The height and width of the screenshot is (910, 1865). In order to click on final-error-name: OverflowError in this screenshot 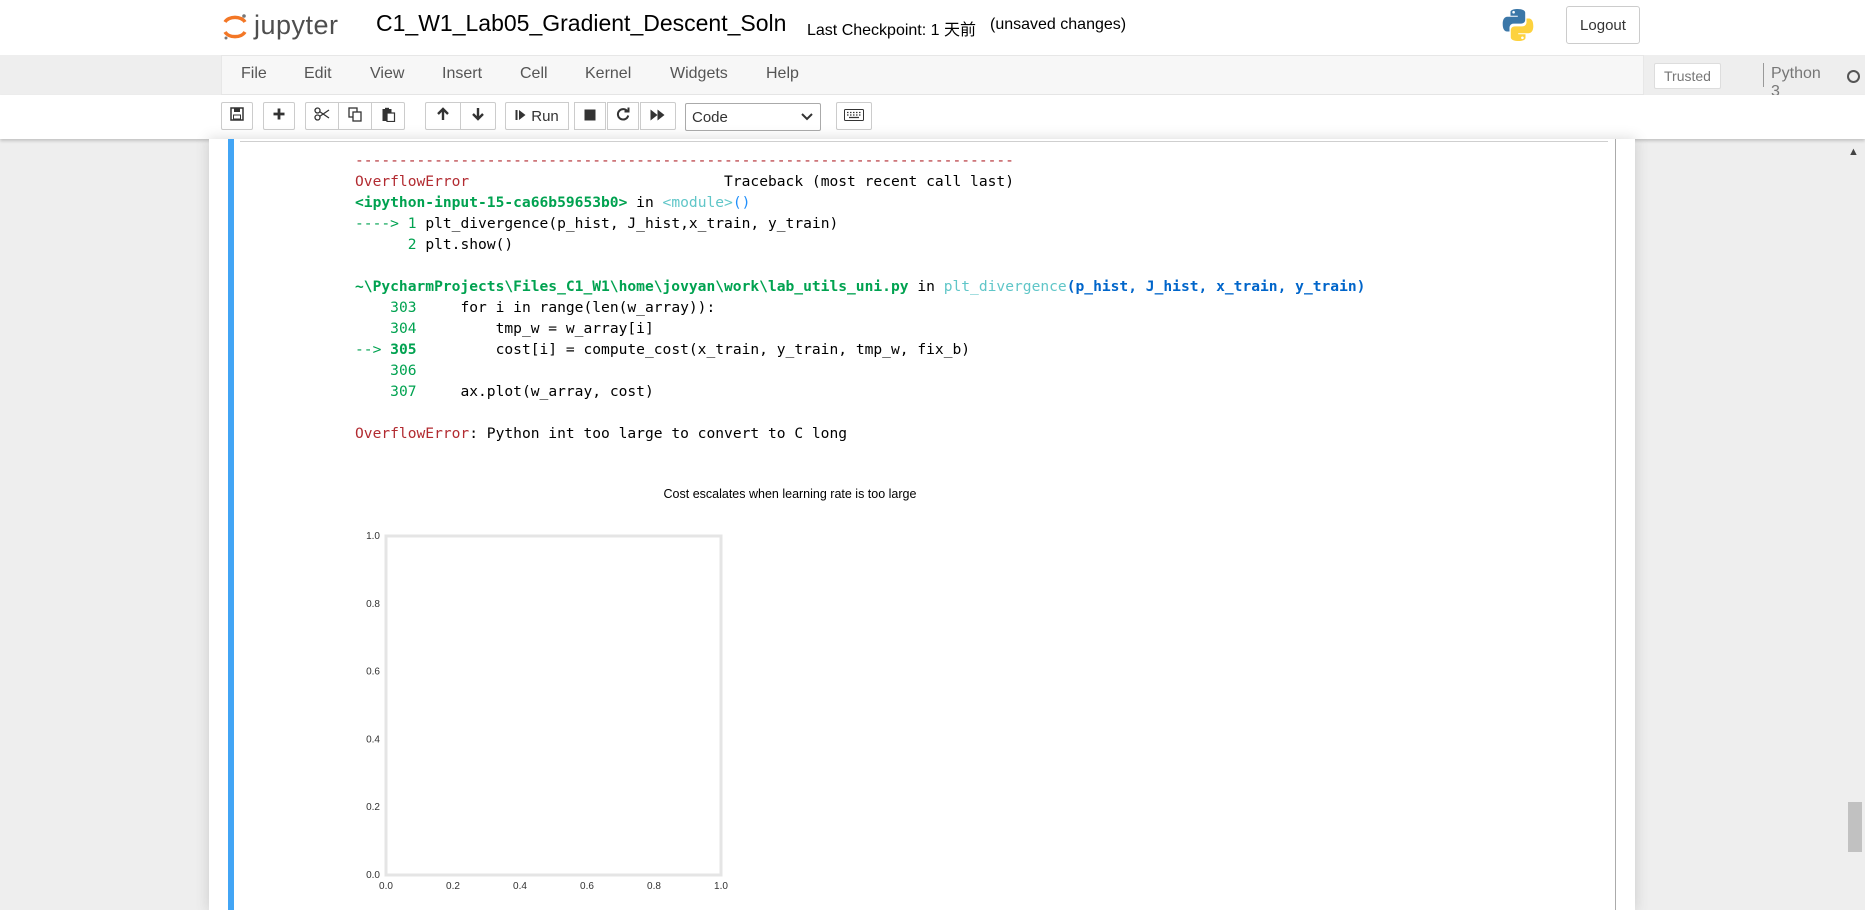, I will do `click(412, 433)`.